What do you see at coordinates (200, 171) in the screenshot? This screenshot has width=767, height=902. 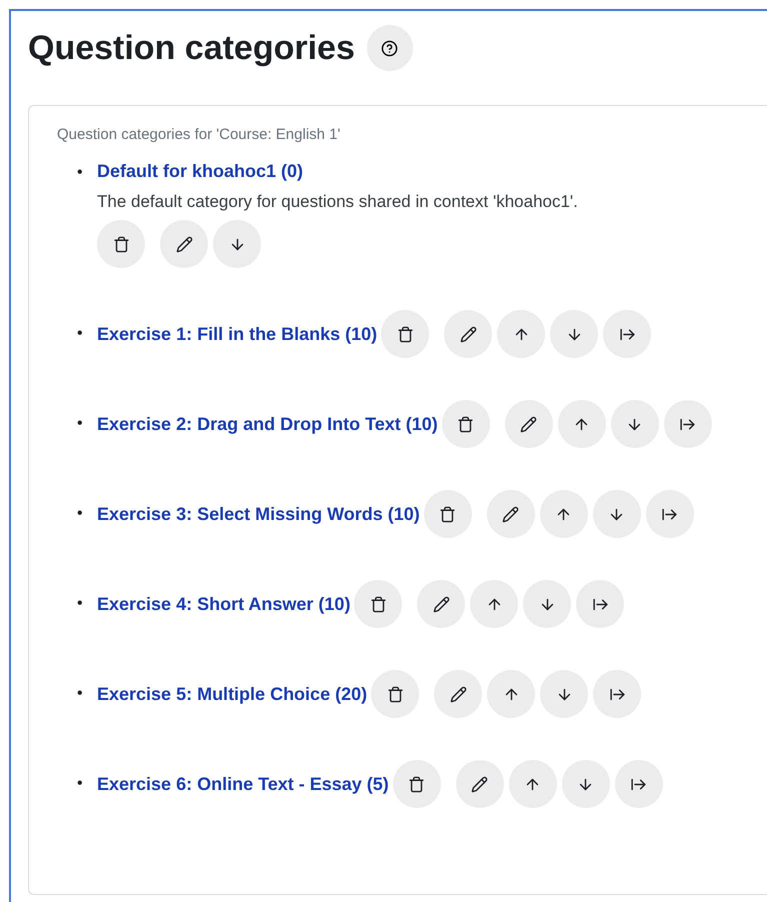 I see `category-link: Default for khoahoc1 (0)` at bounding box center [200, 171].